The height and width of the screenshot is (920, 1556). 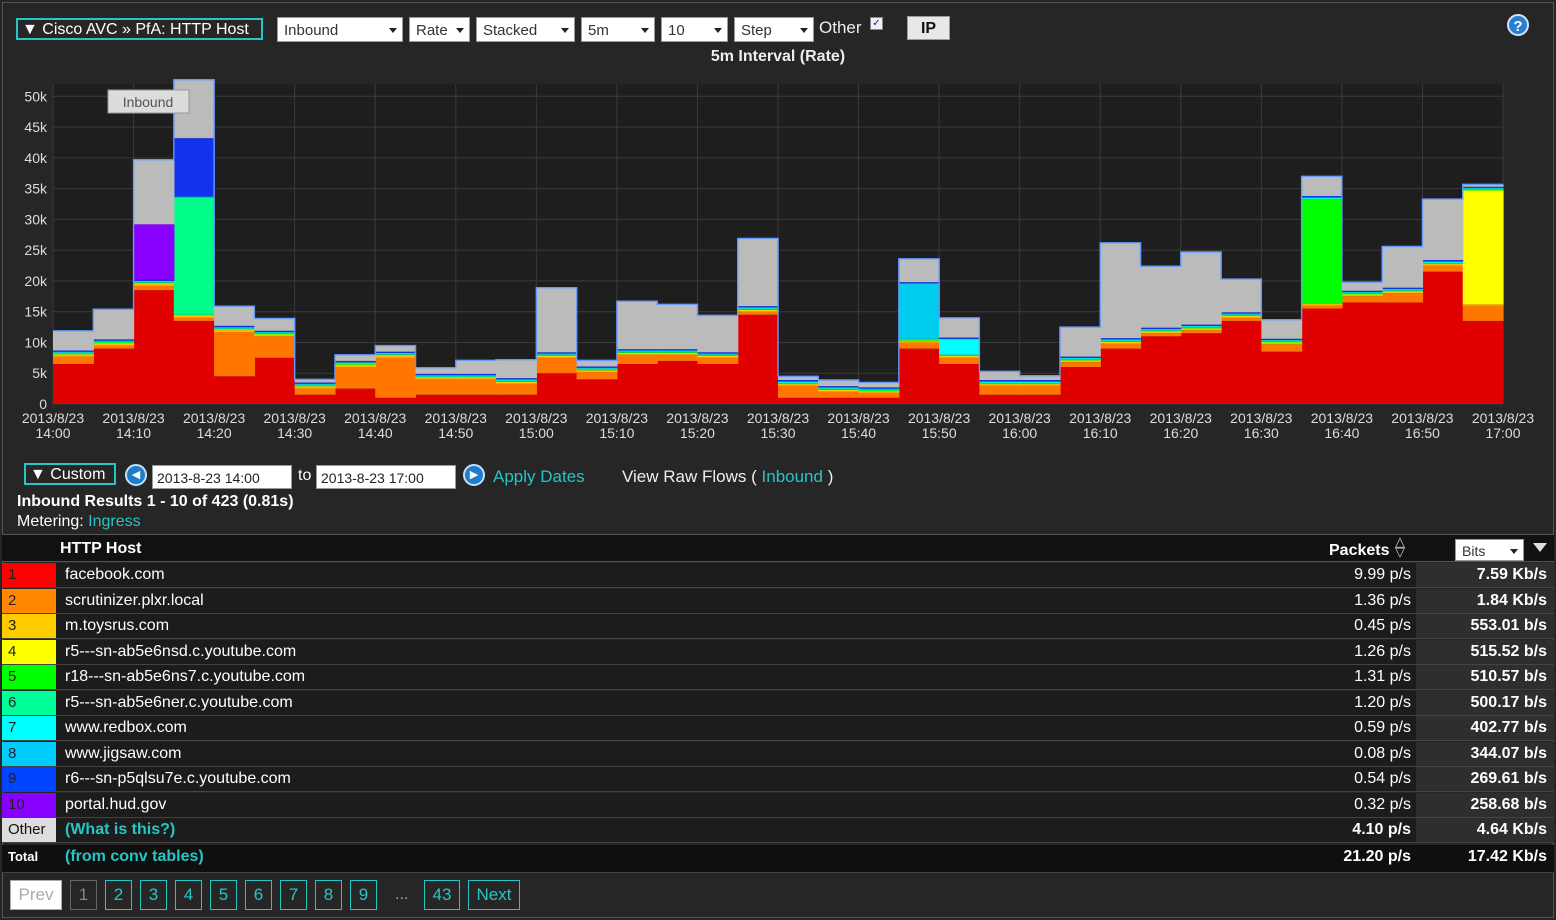 What do you see at coordinates (117, 626) in the screenshot?
I see `host-name: m.toysrus.com` at bounding box center [117, 626].